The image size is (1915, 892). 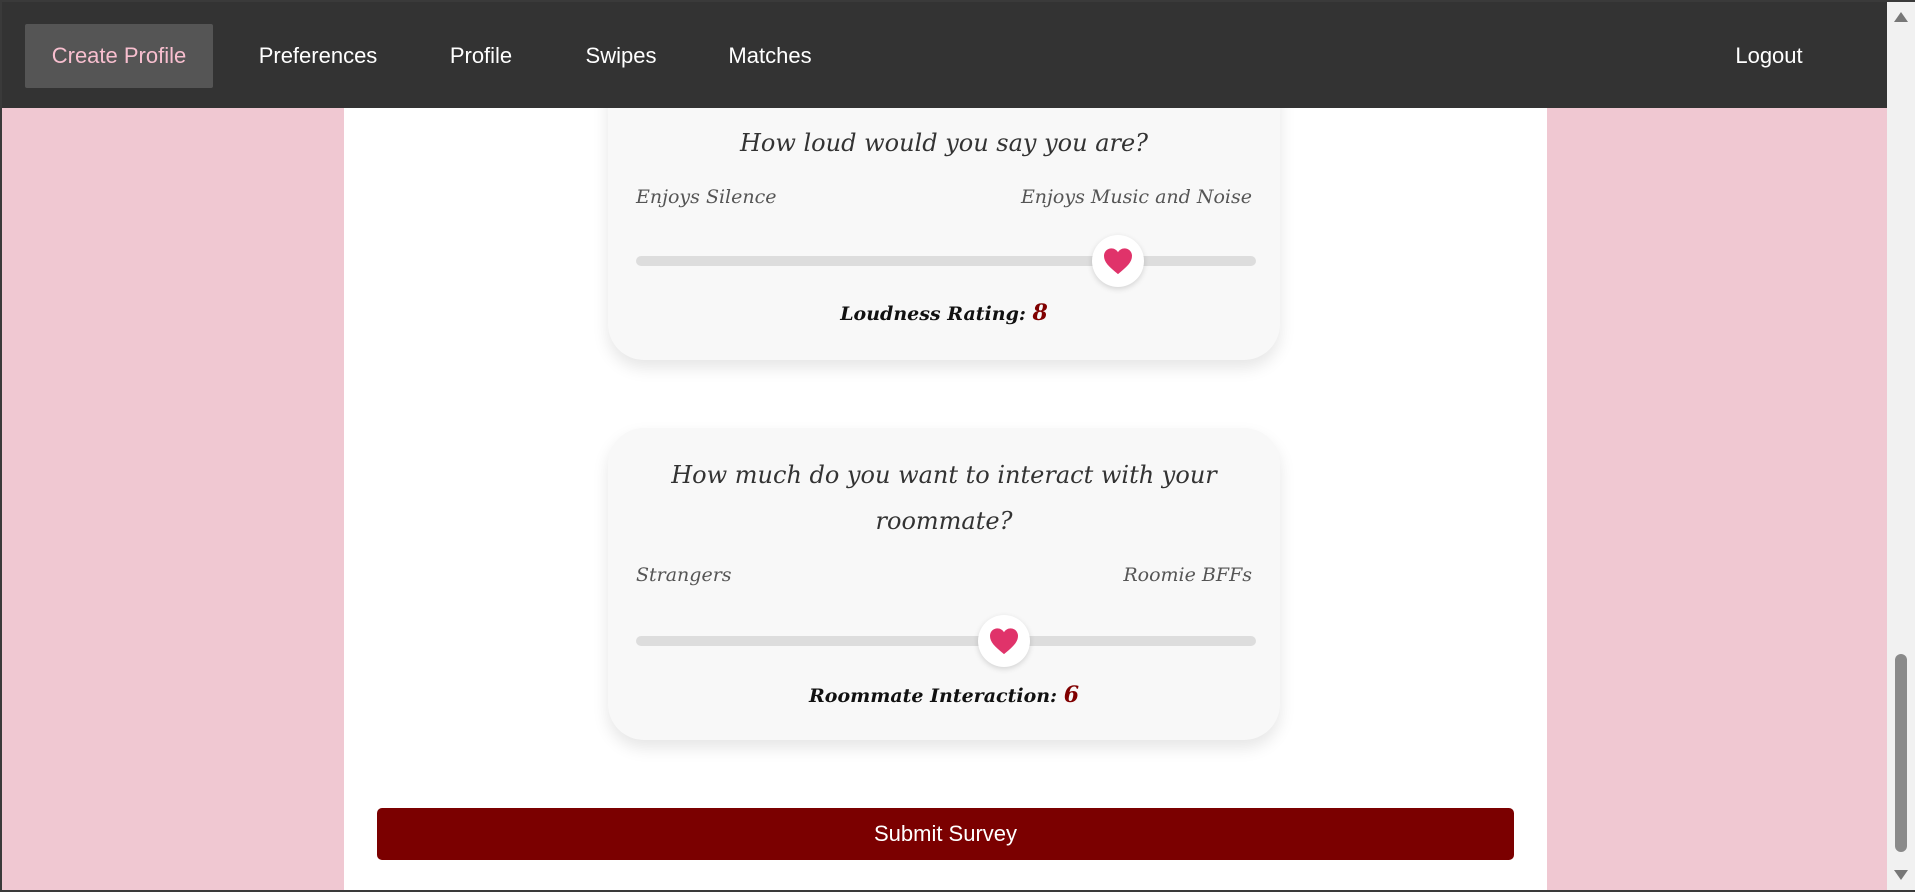 I want to click on nav-preferences: Preferences, so click(x=318, y=56).